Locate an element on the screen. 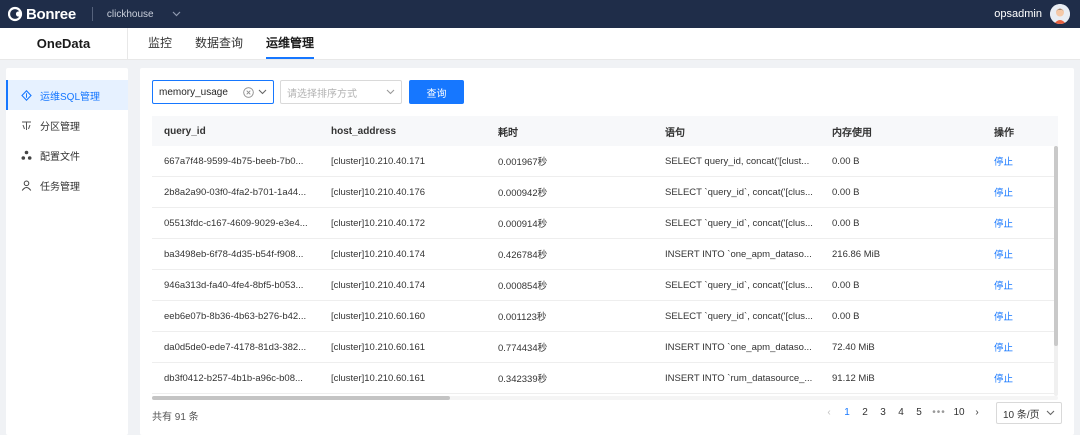  sort-select-placeholder: 请选择排序方式 is located at coordinates (322, 94).